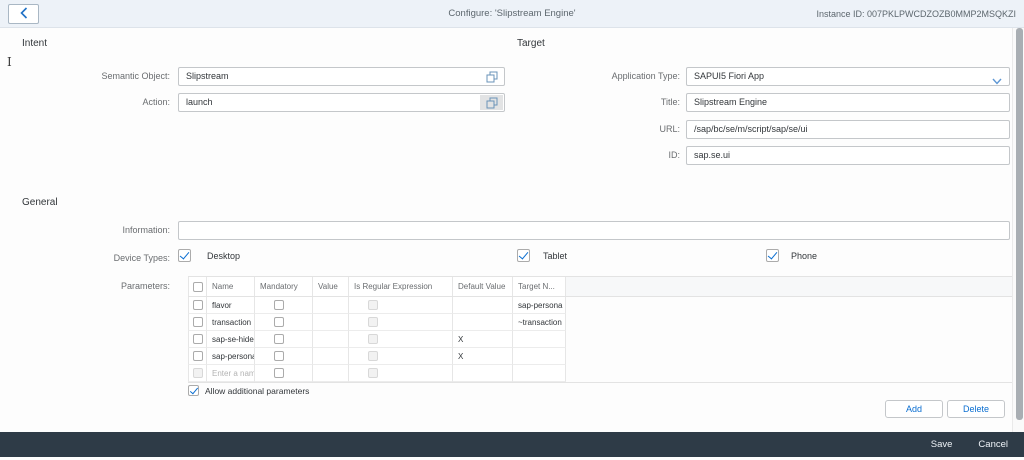 This screenshot has width=1024, height=460. What do you see at coordinates (848, 102) in the screenshot?
I see `title-field: Slipstream Engine` at bounding box center [848, 102].